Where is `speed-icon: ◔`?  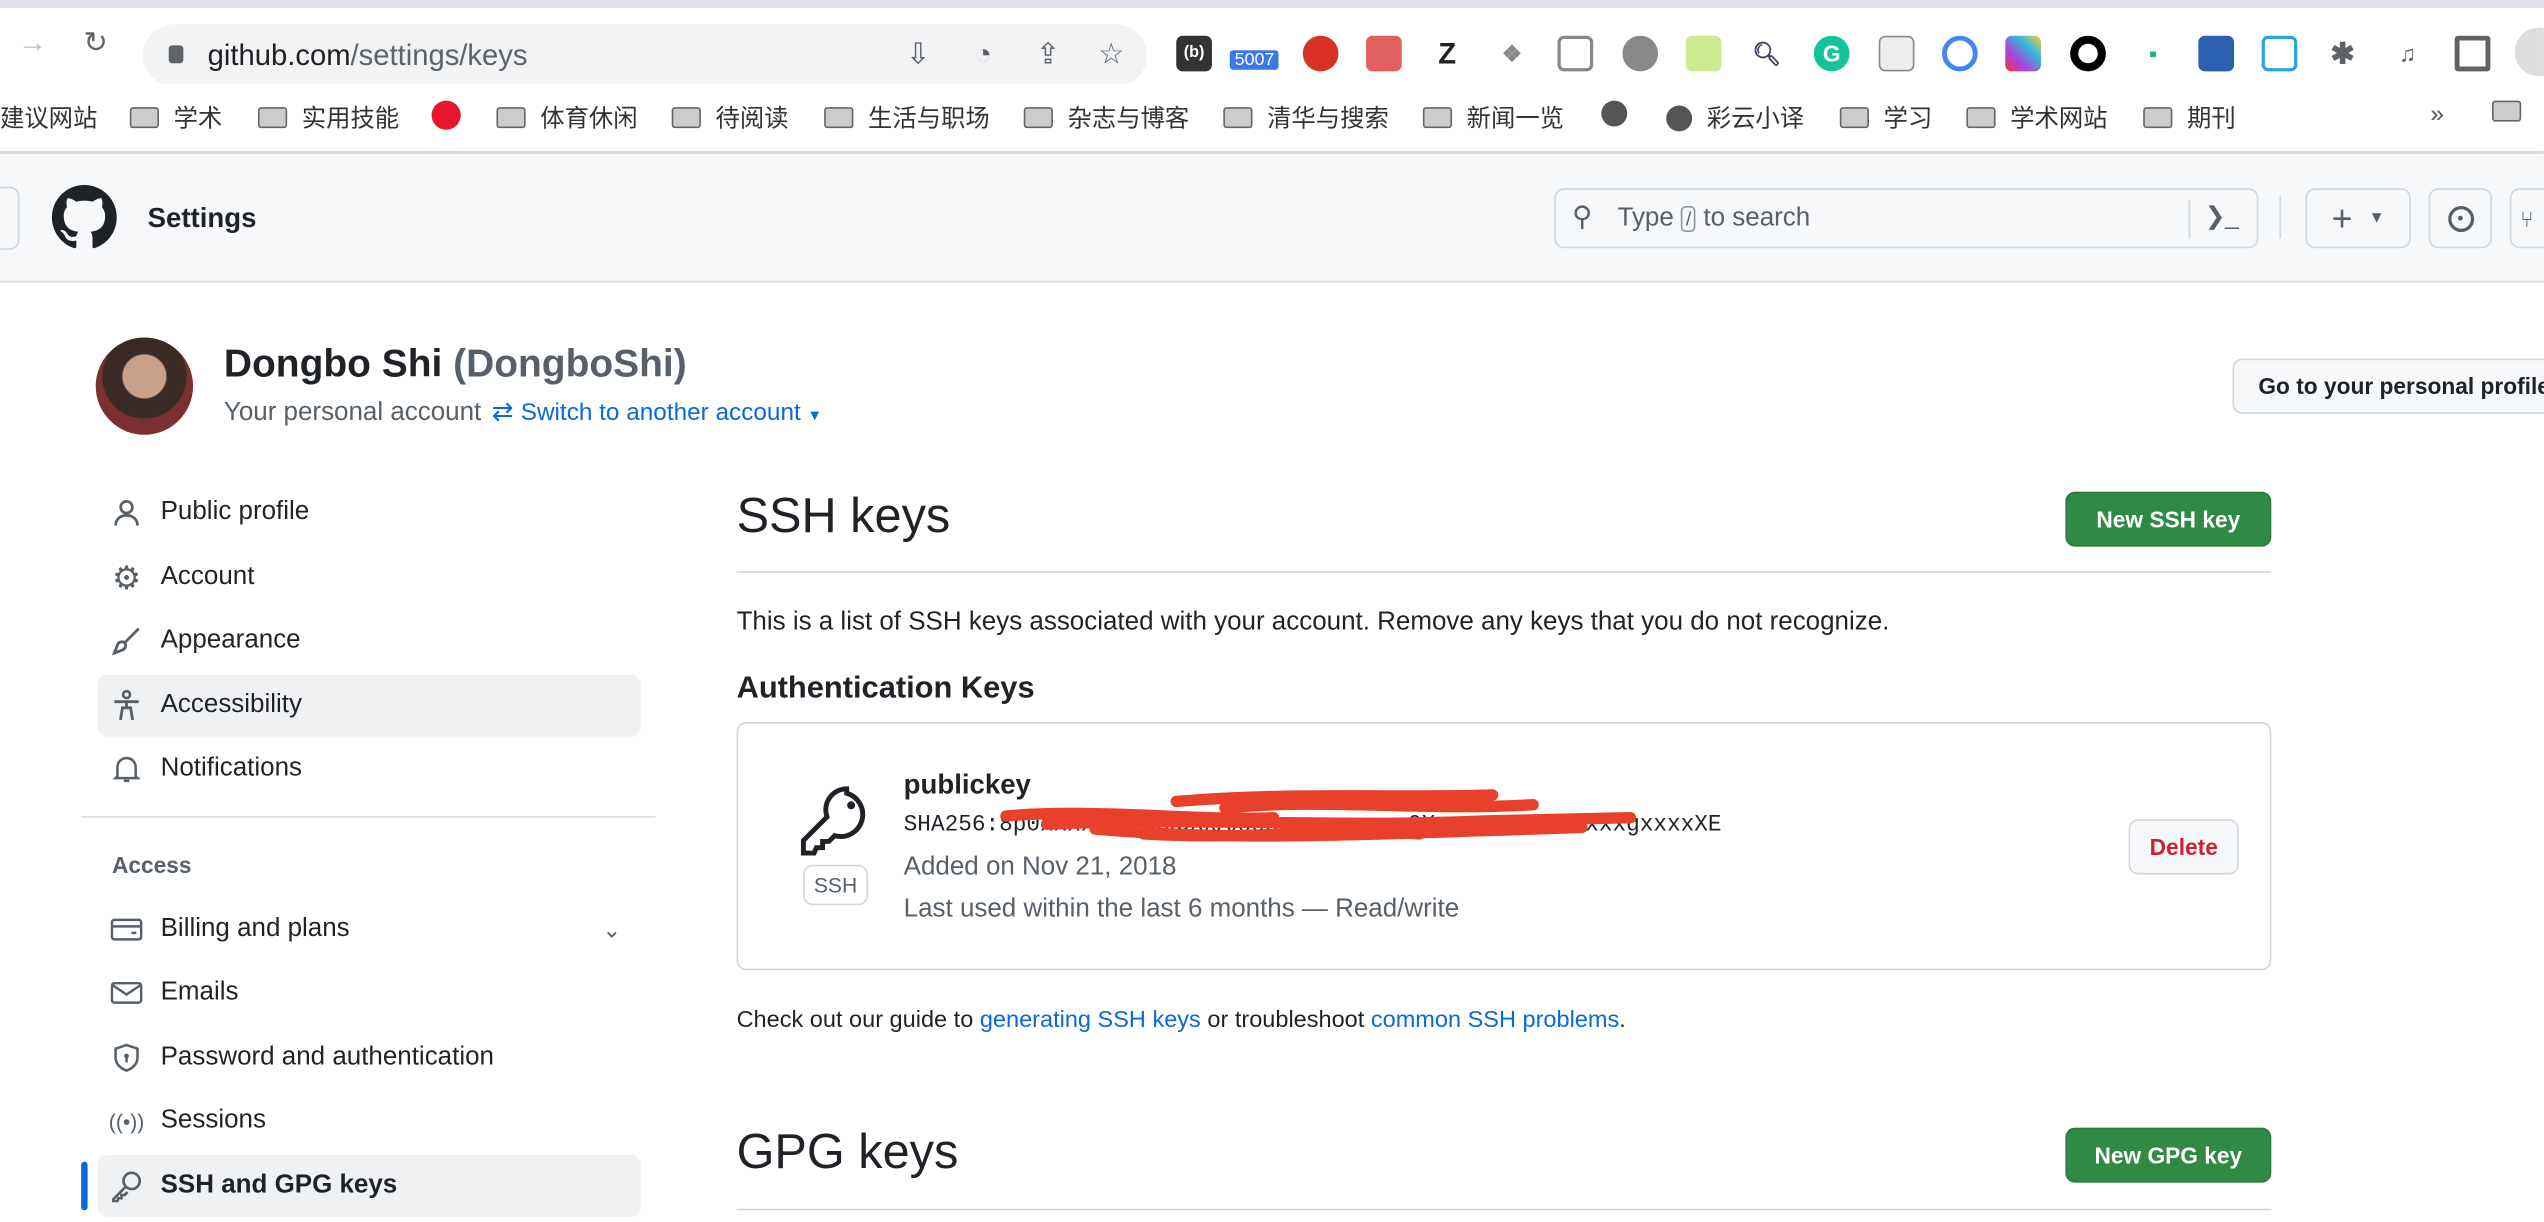 speed-icon: ◔ is located at coordinates (983, 54).